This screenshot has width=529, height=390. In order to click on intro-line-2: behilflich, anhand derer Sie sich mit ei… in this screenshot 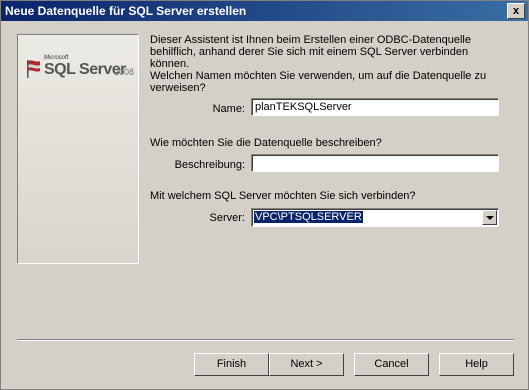, I will do `click(309, 58)`.